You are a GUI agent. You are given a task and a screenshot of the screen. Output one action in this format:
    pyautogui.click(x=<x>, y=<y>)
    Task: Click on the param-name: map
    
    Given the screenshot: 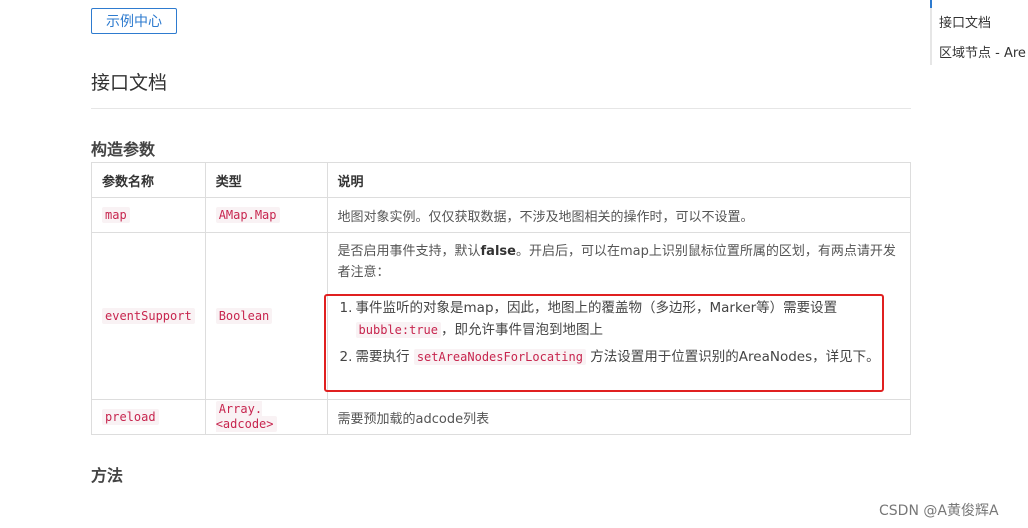 What is the action you would take?
    pyautogui.click(x=116, y=214)
    